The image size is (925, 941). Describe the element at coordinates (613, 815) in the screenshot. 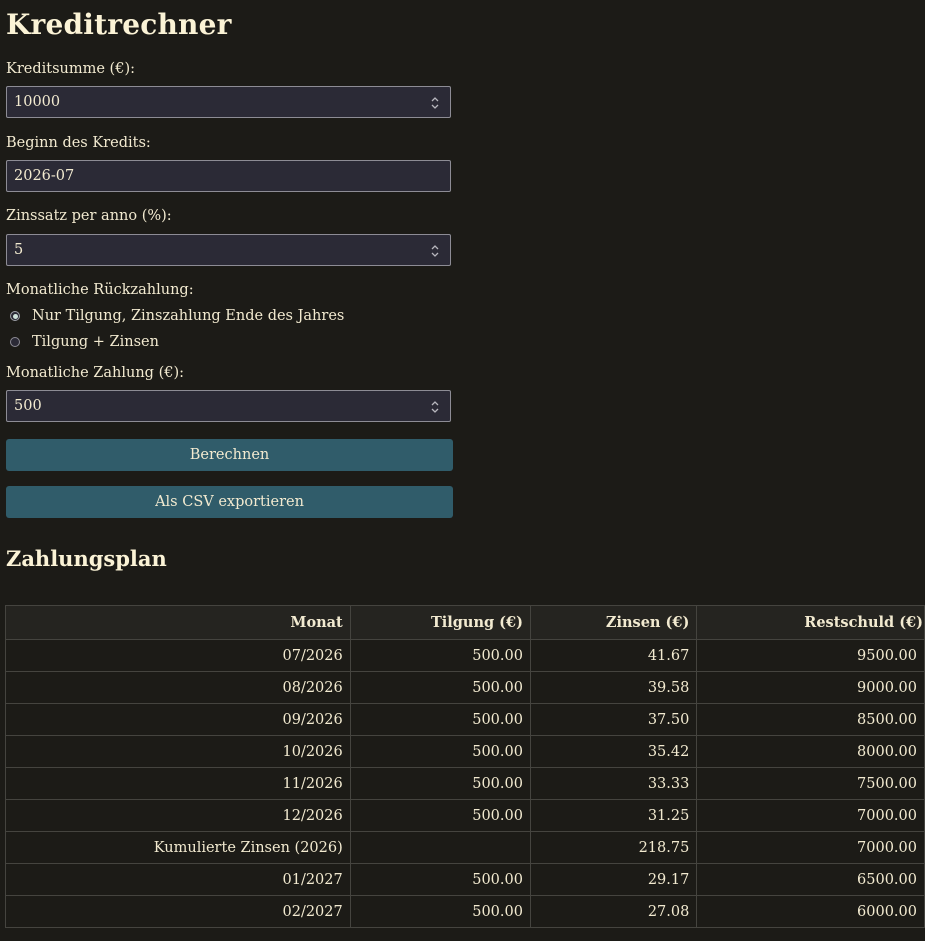

I see `cell-interest: 31.25` at that location.